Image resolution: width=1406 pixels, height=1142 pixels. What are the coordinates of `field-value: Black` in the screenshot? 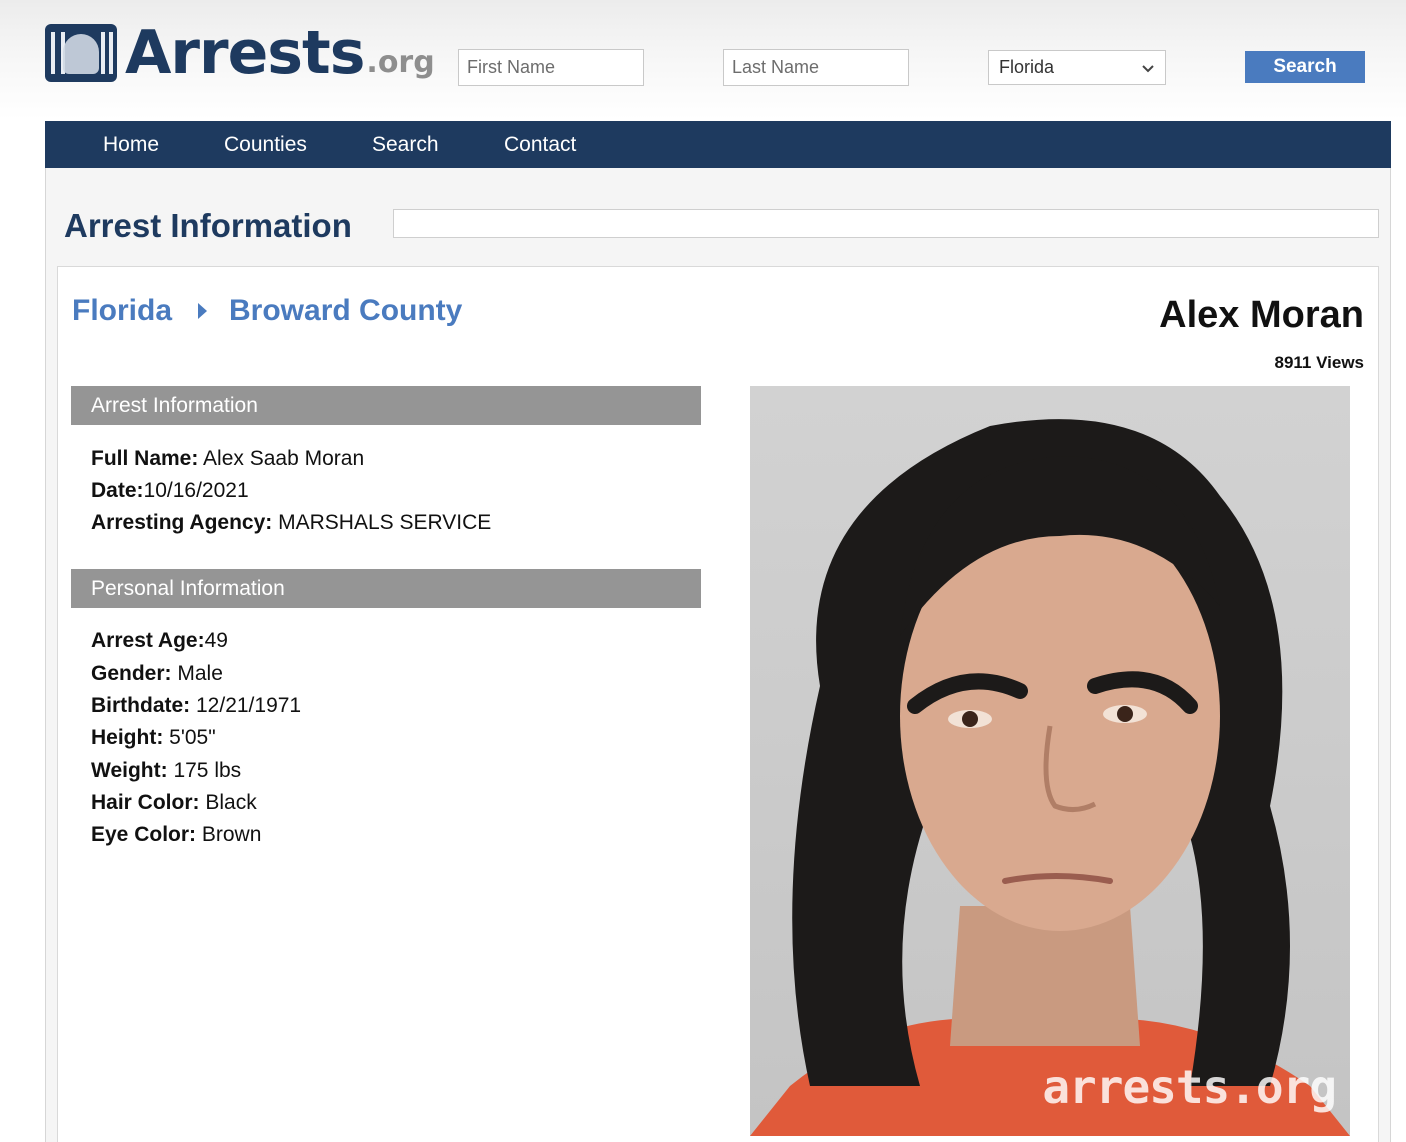 It's located at (228, 802).